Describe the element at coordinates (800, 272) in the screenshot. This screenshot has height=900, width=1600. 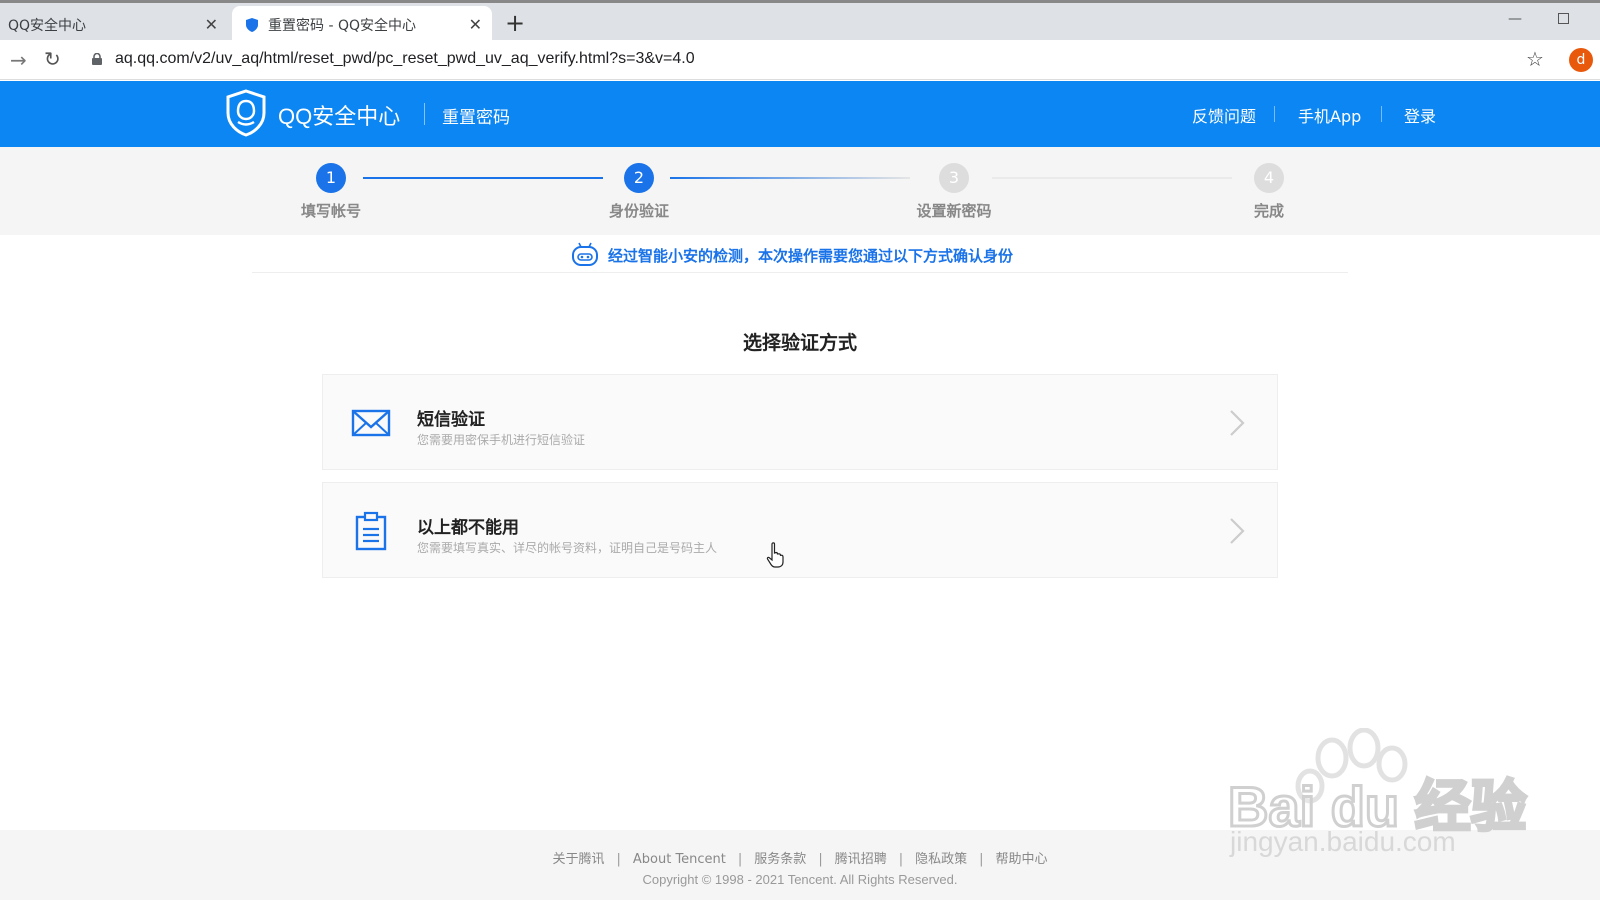
I see `divider` at that location.